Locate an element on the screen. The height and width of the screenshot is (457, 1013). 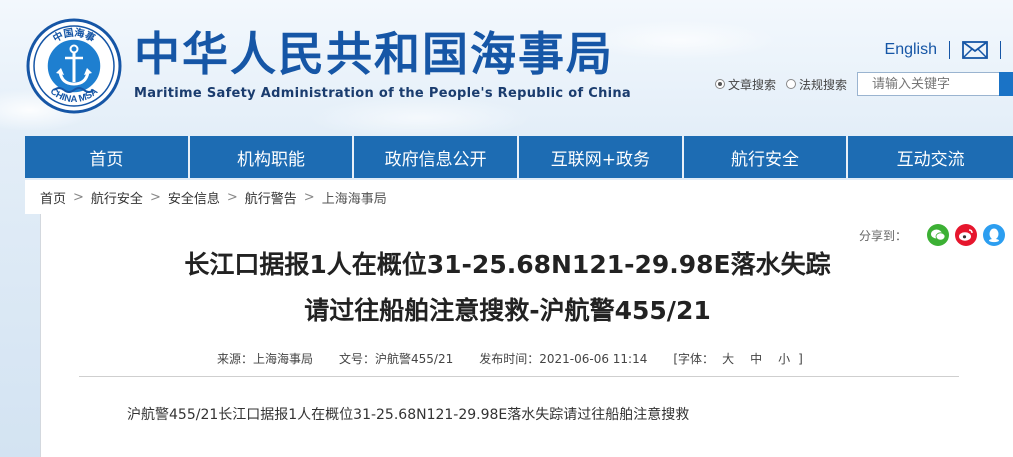
nav-item-interaction: 互动交流 is located at coordinates (930, 157).